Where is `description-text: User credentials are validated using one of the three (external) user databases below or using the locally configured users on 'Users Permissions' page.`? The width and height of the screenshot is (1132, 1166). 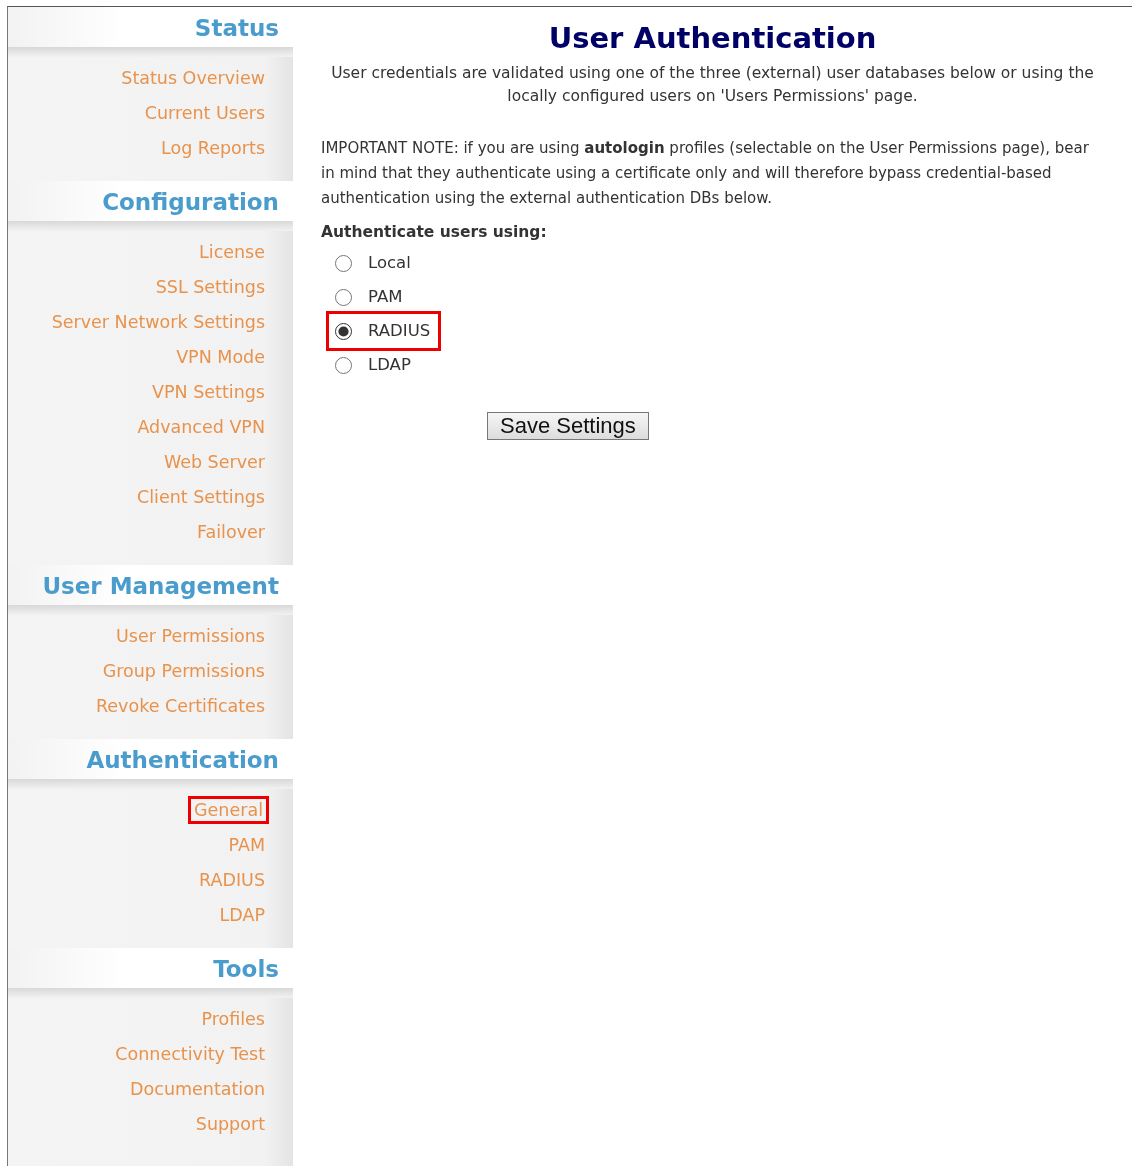
description-text: User credentials are validated using one of the three (external) user databases below or using the locally configured users on 'Users Permissions' page. is located at coordinates (712, 84).